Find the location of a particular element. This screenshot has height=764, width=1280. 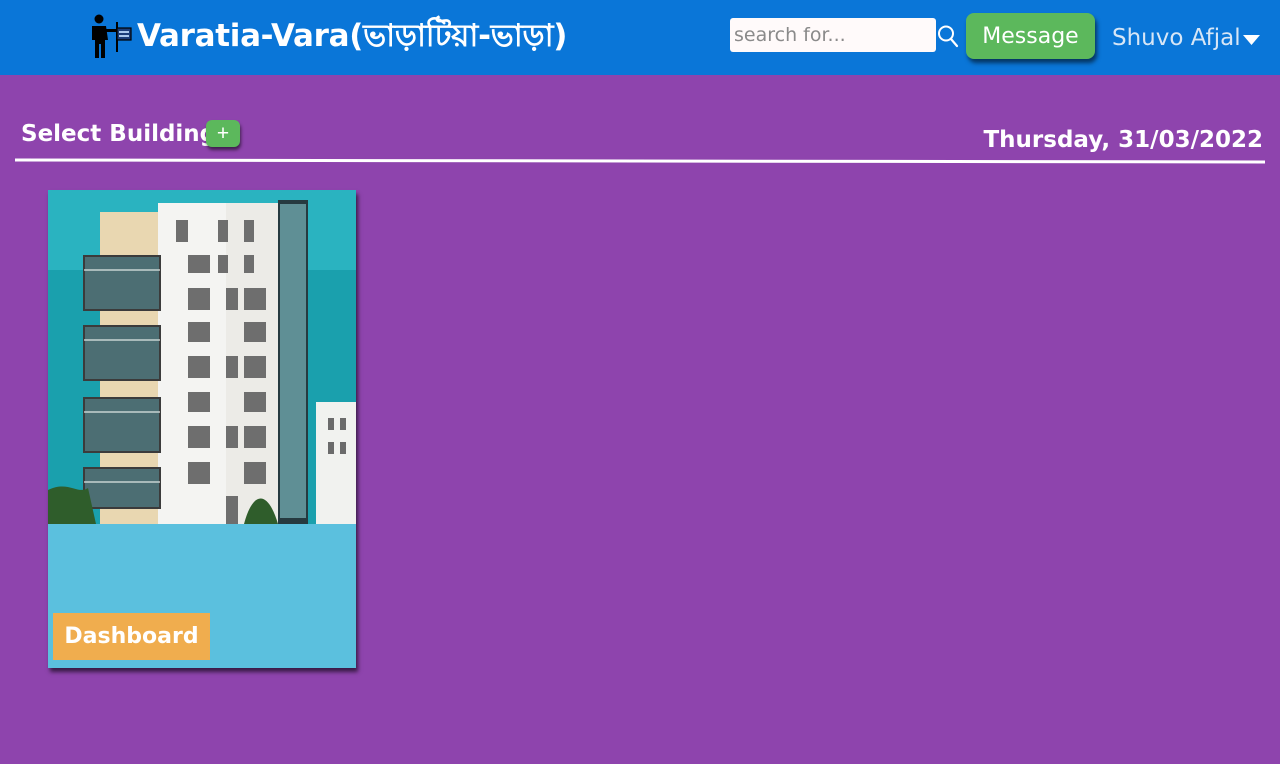

search-icon is located at coordinates (948, 36).